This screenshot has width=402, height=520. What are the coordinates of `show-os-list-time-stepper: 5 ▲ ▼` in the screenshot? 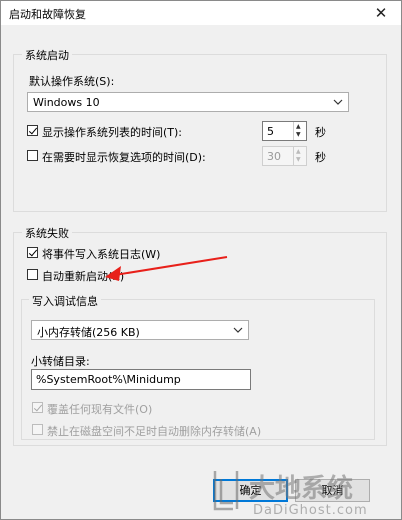 It's located at (284, 131).